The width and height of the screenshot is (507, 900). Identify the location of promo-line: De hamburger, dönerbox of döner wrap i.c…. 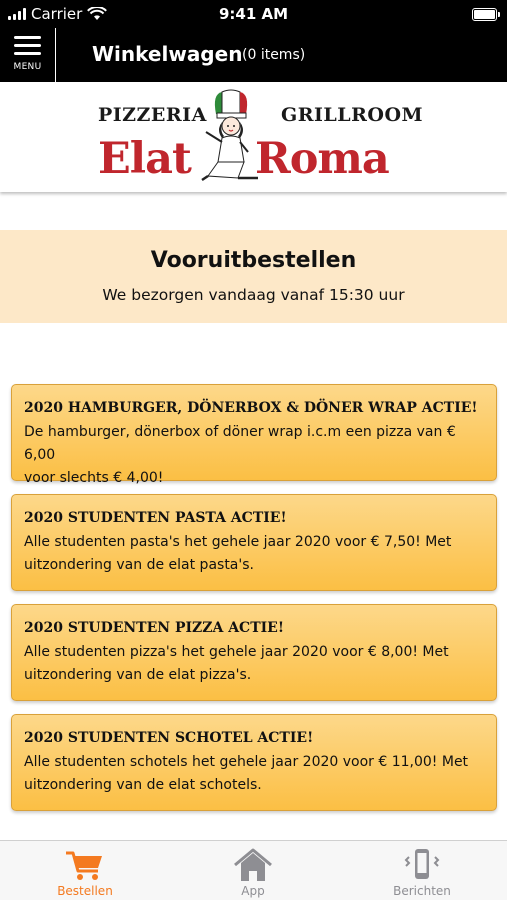
(240, 443).